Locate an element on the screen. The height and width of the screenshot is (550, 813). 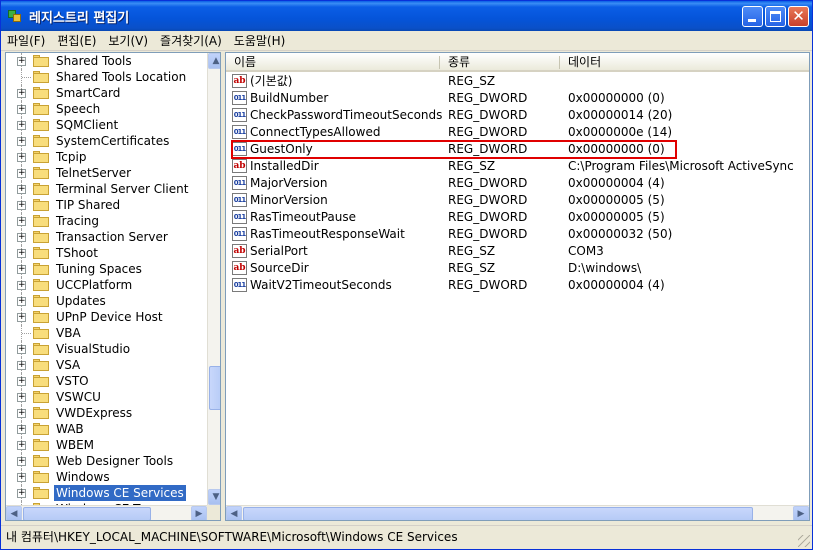
tree-item: + TIP Shared is located at coordinates (106, 205).